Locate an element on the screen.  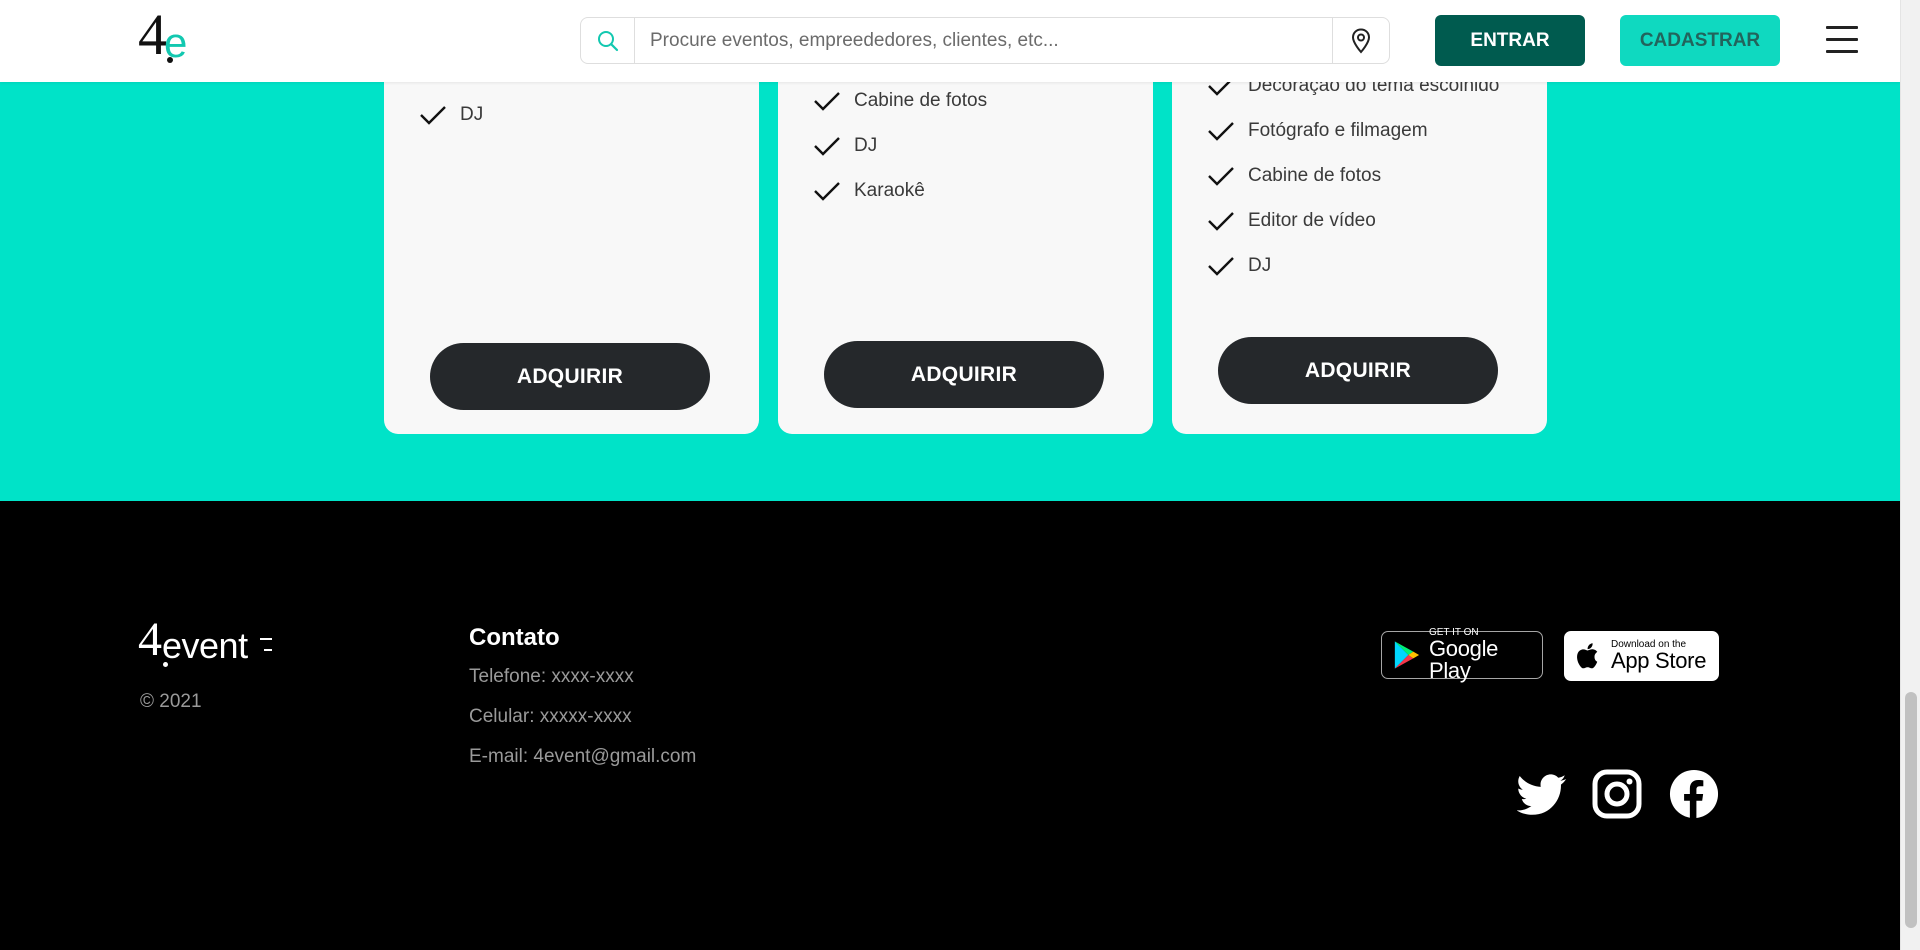
google-play-icon is located at coordinates (1407, 655).